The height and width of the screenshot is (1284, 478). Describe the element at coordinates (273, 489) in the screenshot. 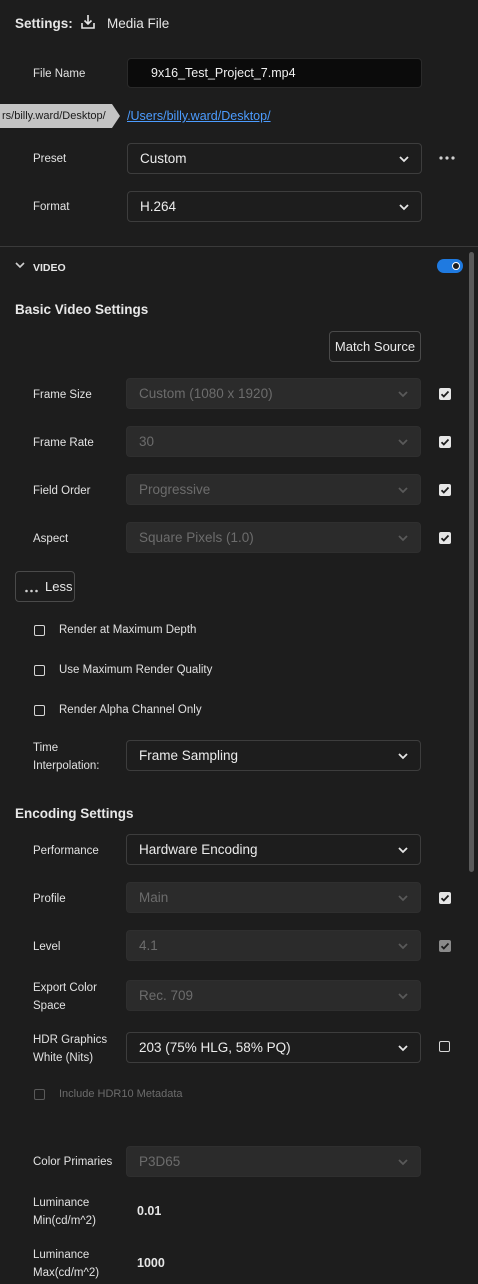

I see `field-order-dropdown: Progressive` at that location.